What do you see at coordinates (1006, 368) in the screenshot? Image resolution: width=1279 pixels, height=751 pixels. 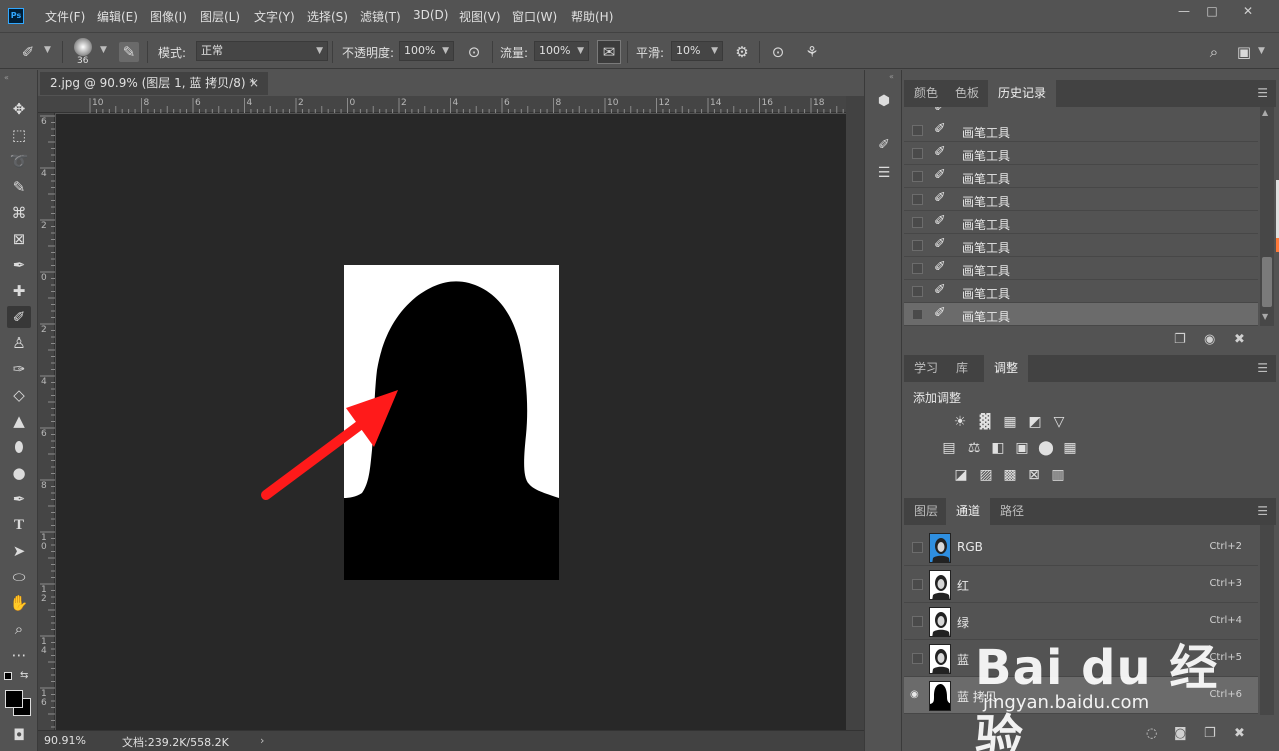 I see `tab-adjustments: 调整` at bounding box center [1006, 368].